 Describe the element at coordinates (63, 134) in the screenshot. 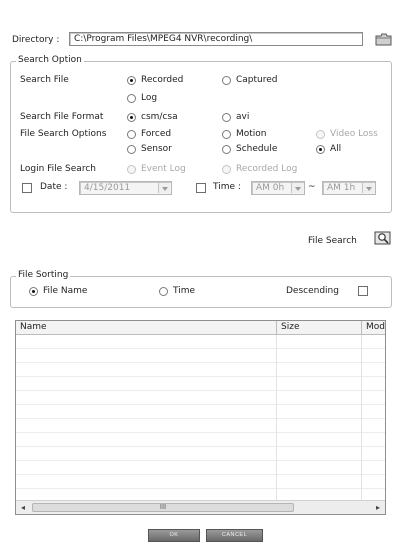

I see `file-search-options-label: File Search Options` at that location.